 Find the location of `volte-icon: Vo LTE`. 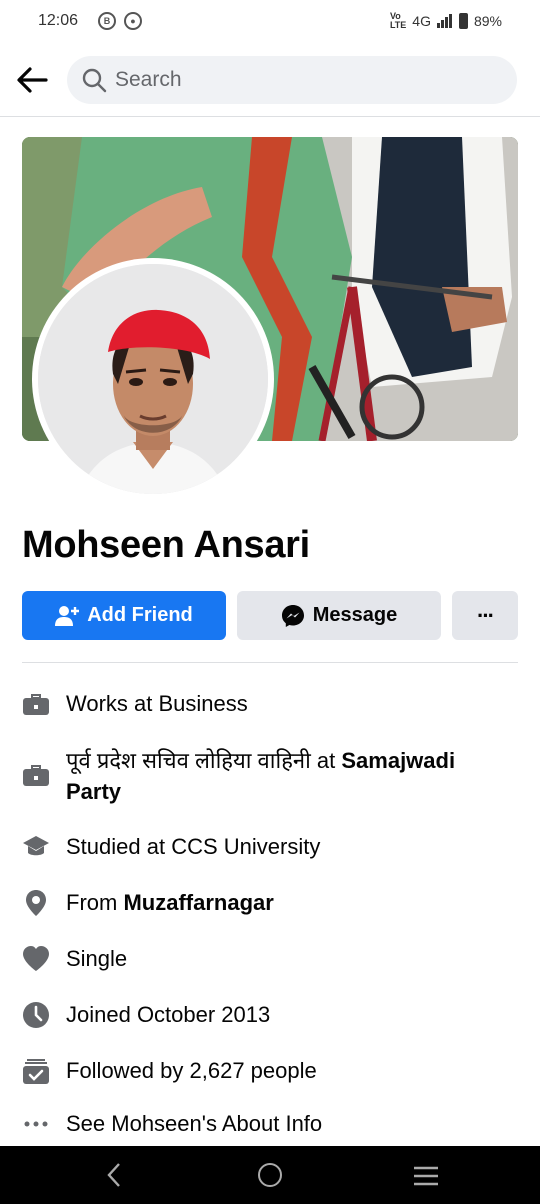

volte-icon: Vo LTE is located at coordinates (398, 20).